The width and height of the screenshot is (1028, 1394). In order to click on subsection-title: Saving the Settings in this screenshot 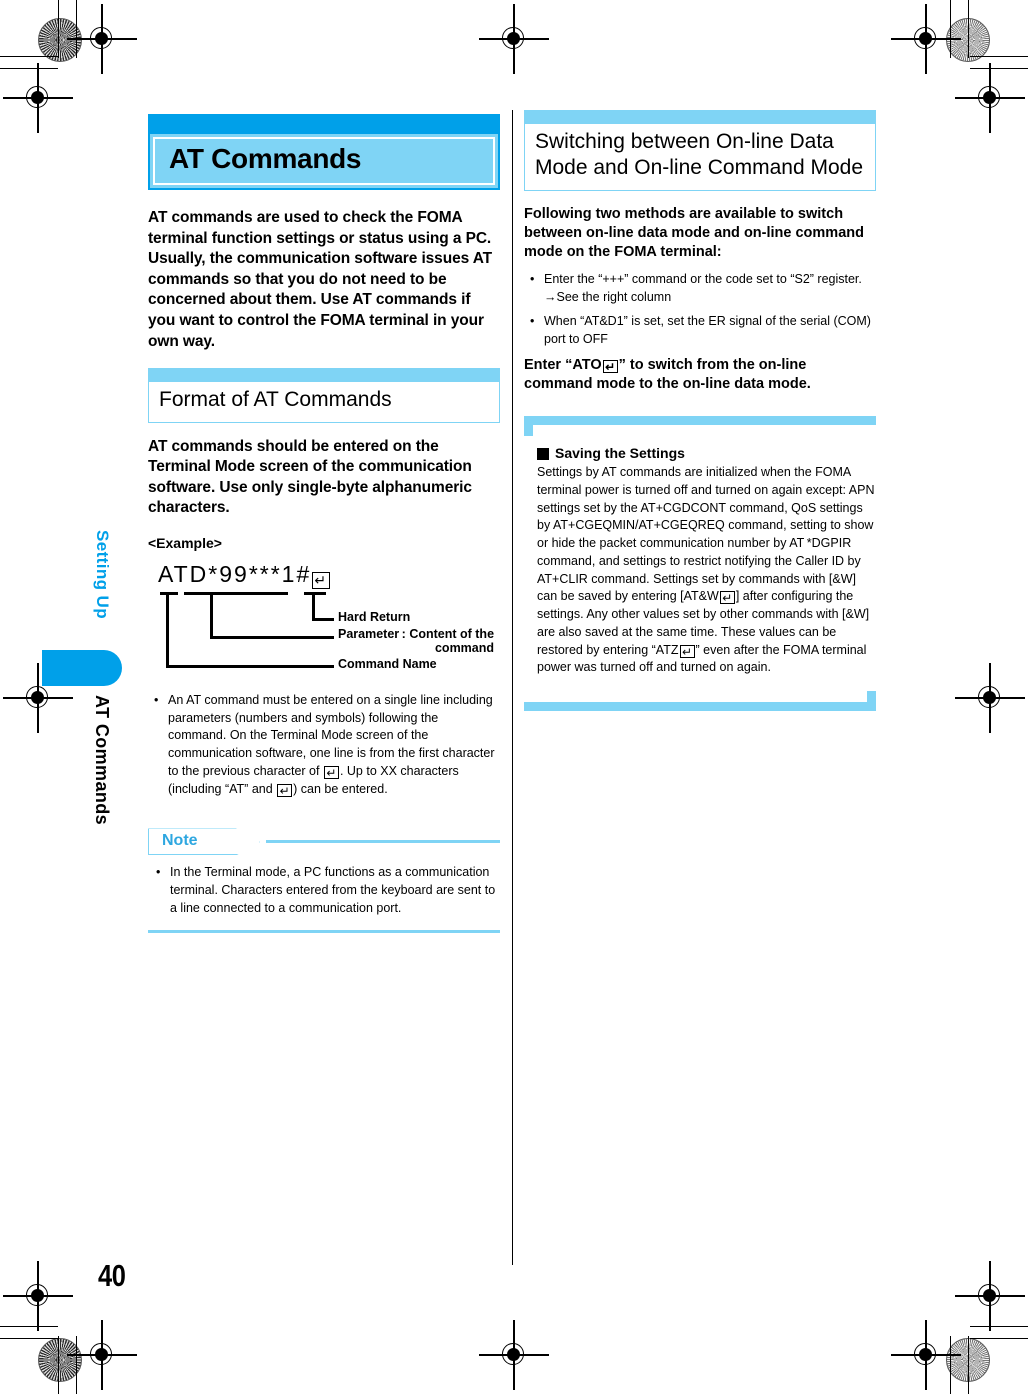, I will do `click(706, 453)`.